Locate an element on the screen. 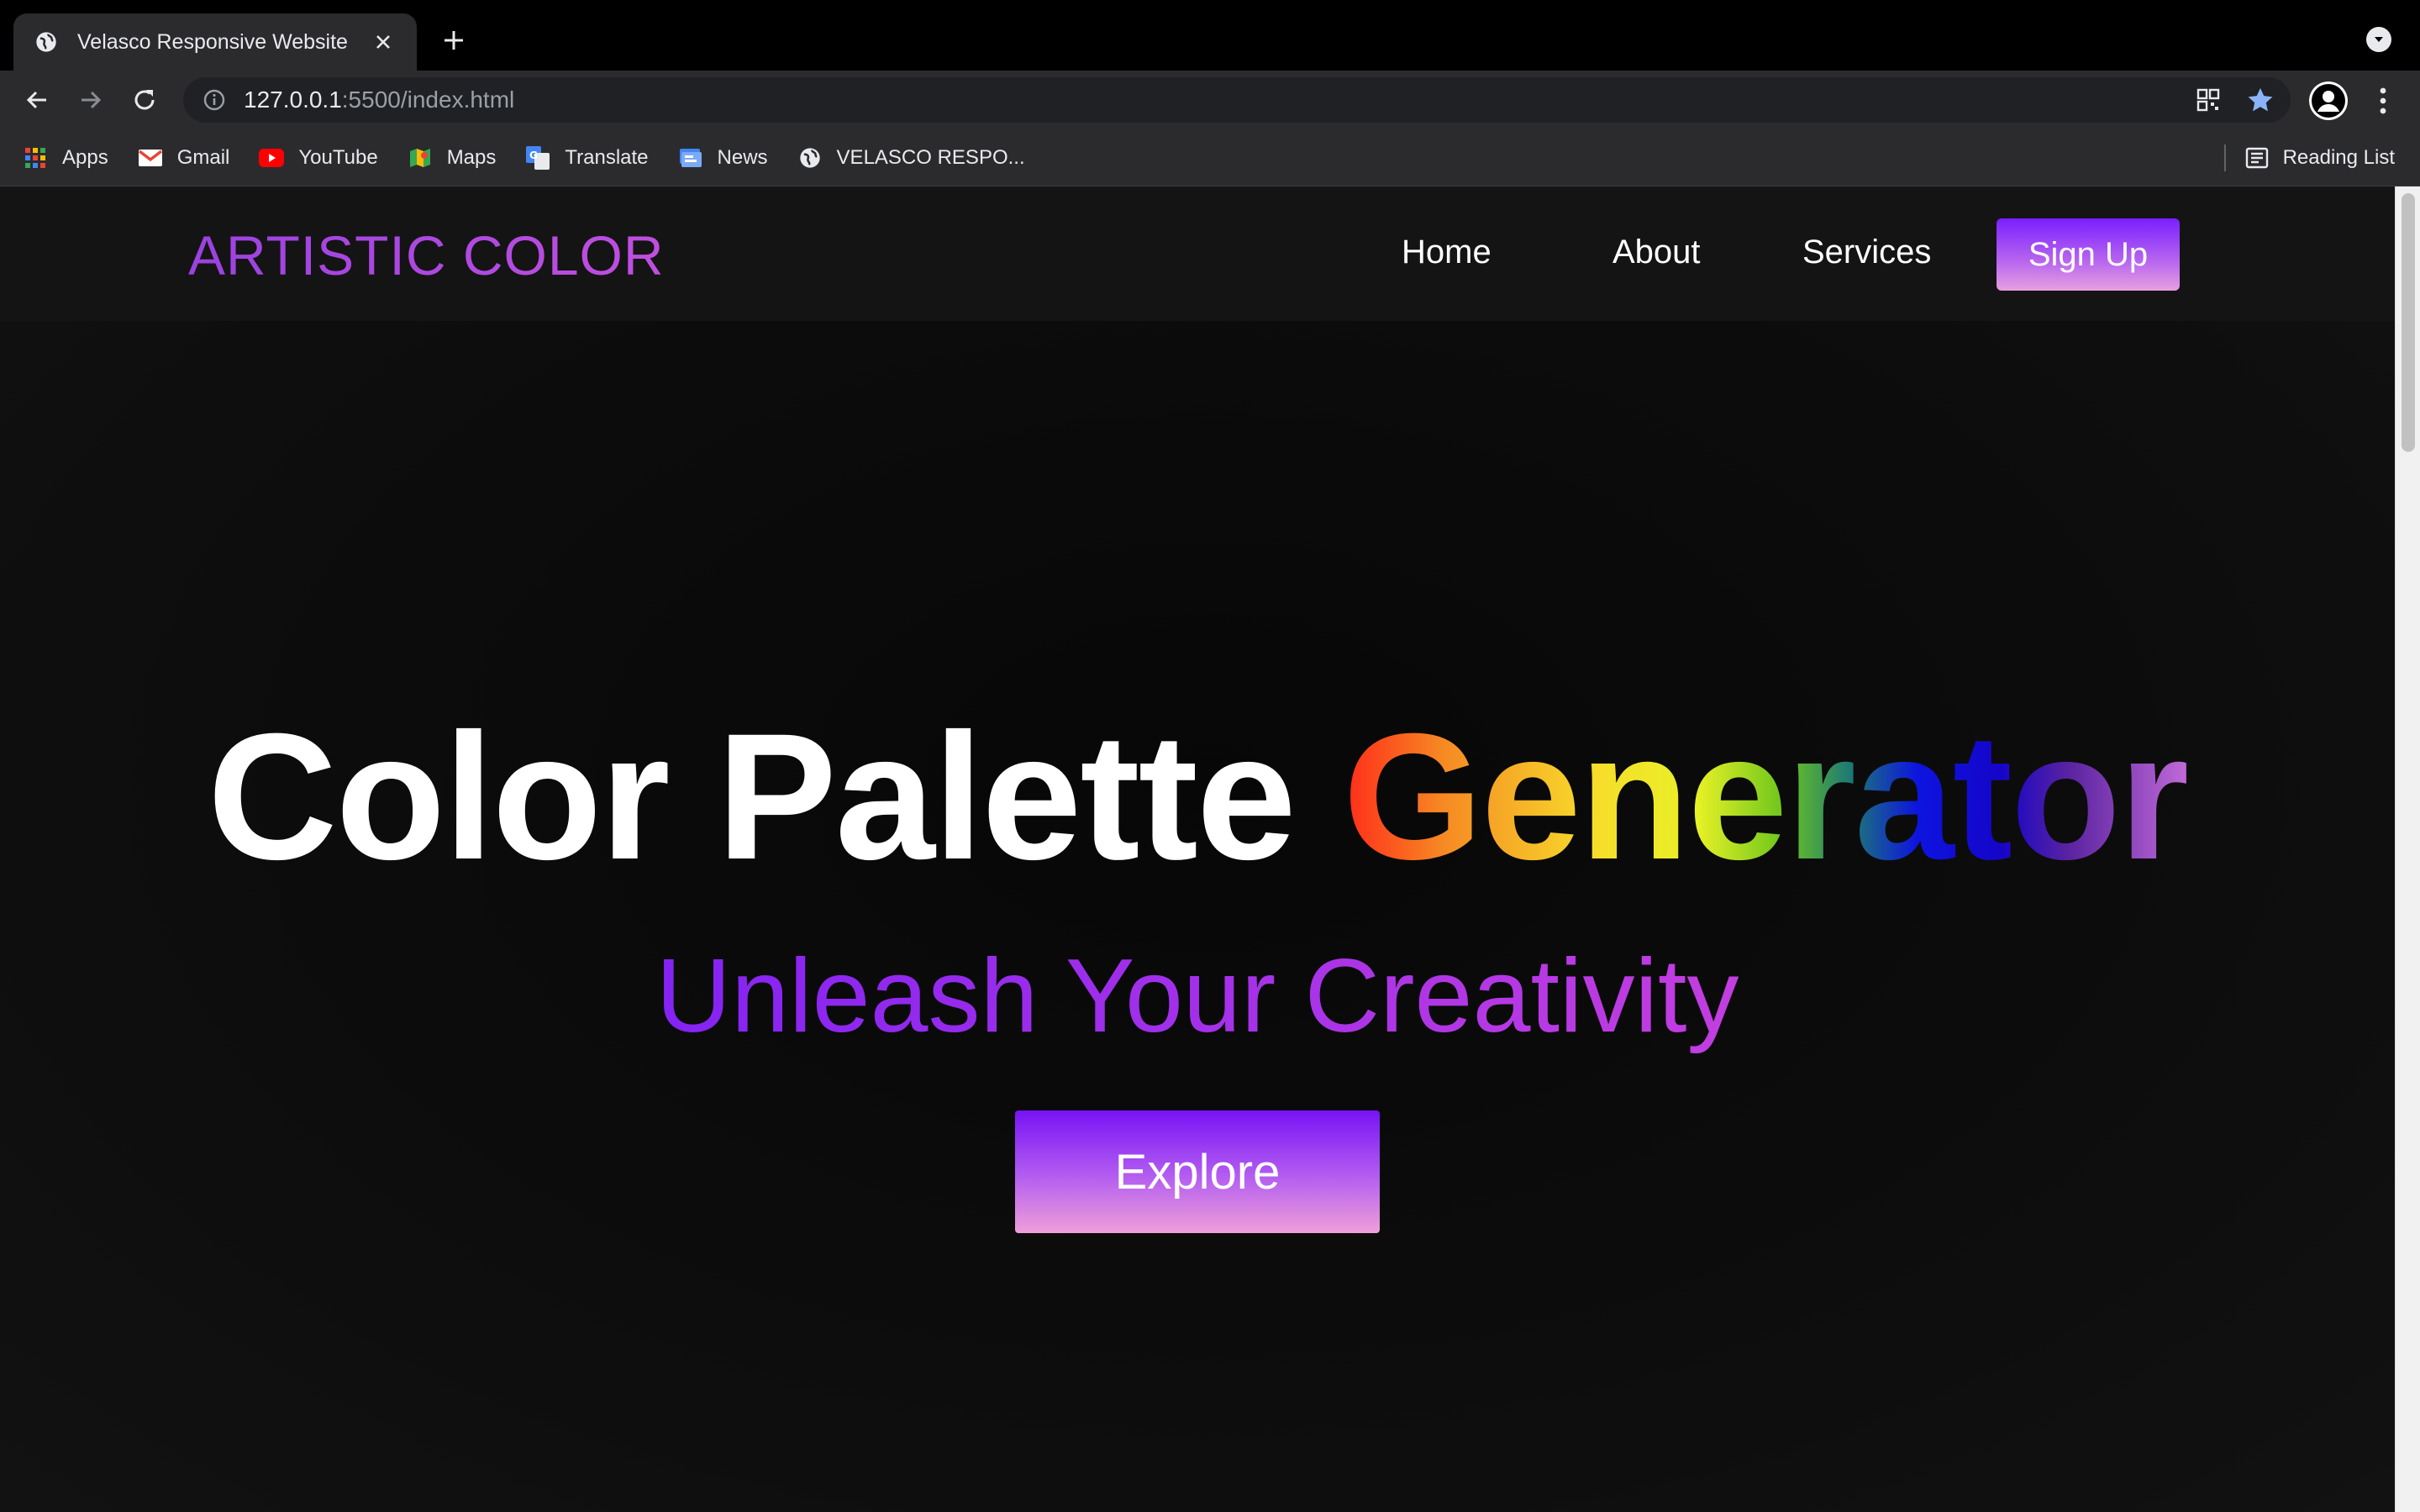 Image resolution: width=2420 pixels, height=1512 pixels. nav-home-link: Home is located at coordinates (1446, 252).